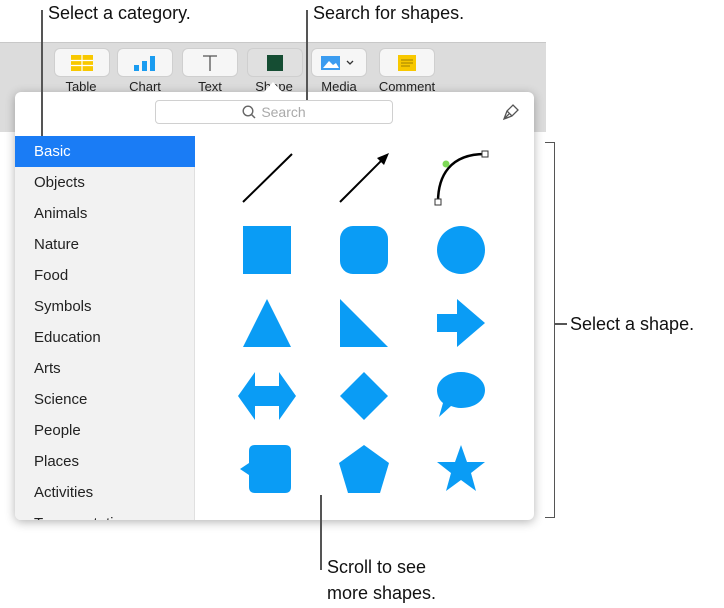 This screenshot has width=724, height=608. What do you see at coordinates (119, 13) in the screenshot?
I see `annotation-category: Select a category.` at bounding box center [119, 13].